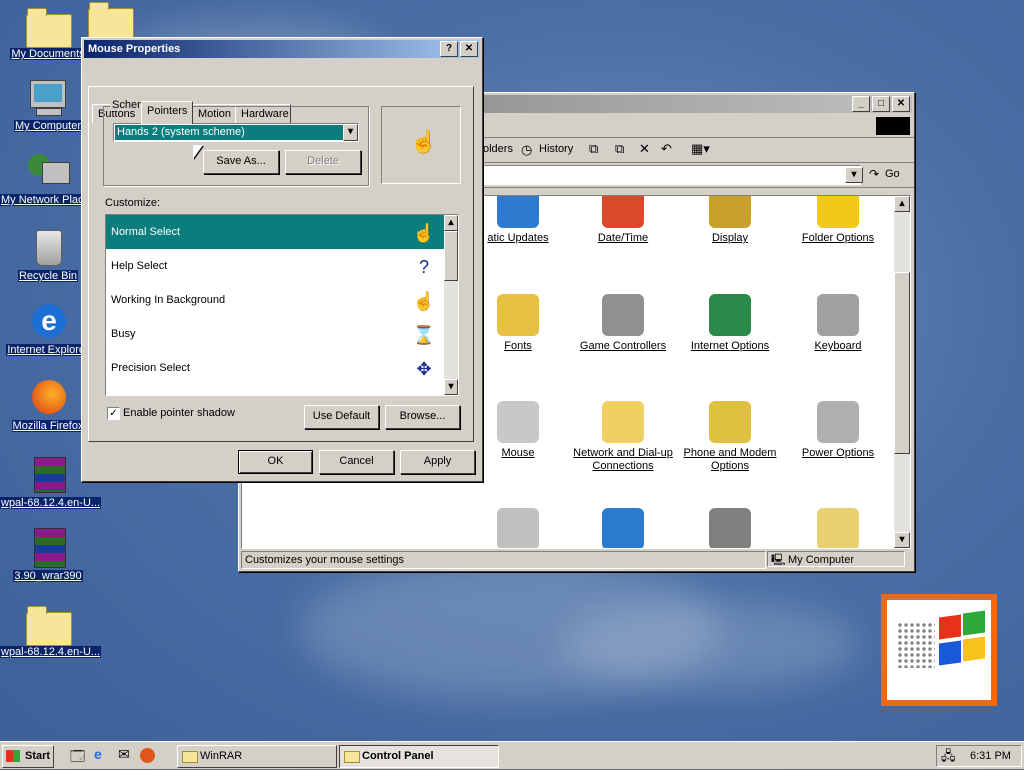 The width and height of the screenshot is (1024, 770). What do you see at coordinates (28, 756) in the screenshot?
I see `start-button: Start` at bounding box center [28, 756].